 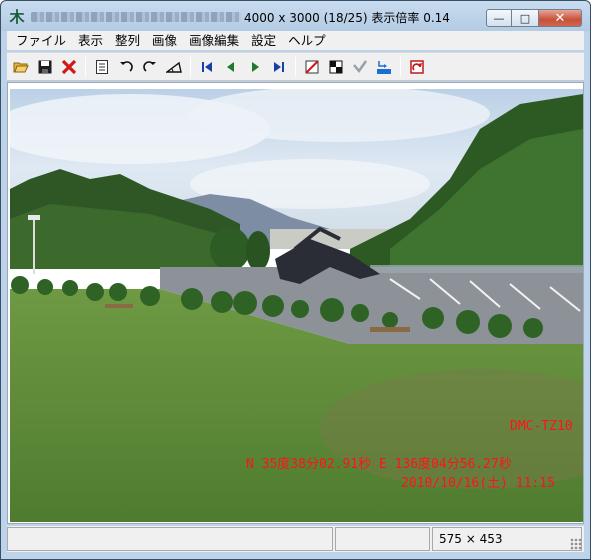 I want to click on last-image-button, so click(x=278, y=67).